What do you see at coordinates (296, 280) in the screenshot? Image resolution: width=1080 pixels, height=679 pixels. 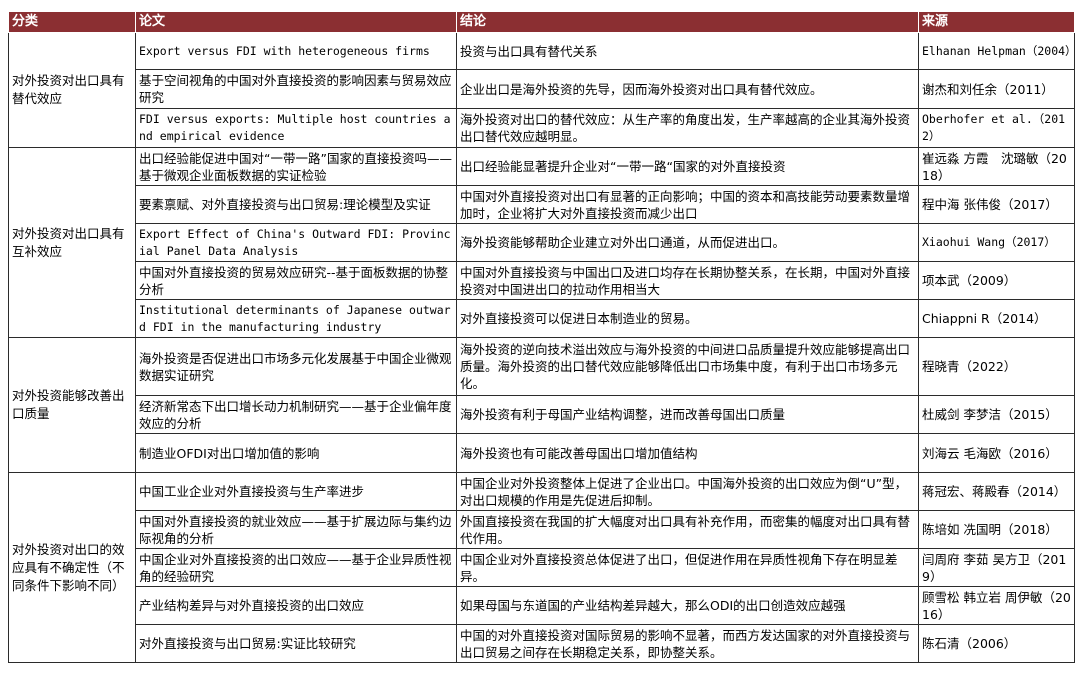 I see `paper-cell: 中国对外直接投资的贸易效应研究--基于面板数据的协整分析` at bounding box center [296, 280].